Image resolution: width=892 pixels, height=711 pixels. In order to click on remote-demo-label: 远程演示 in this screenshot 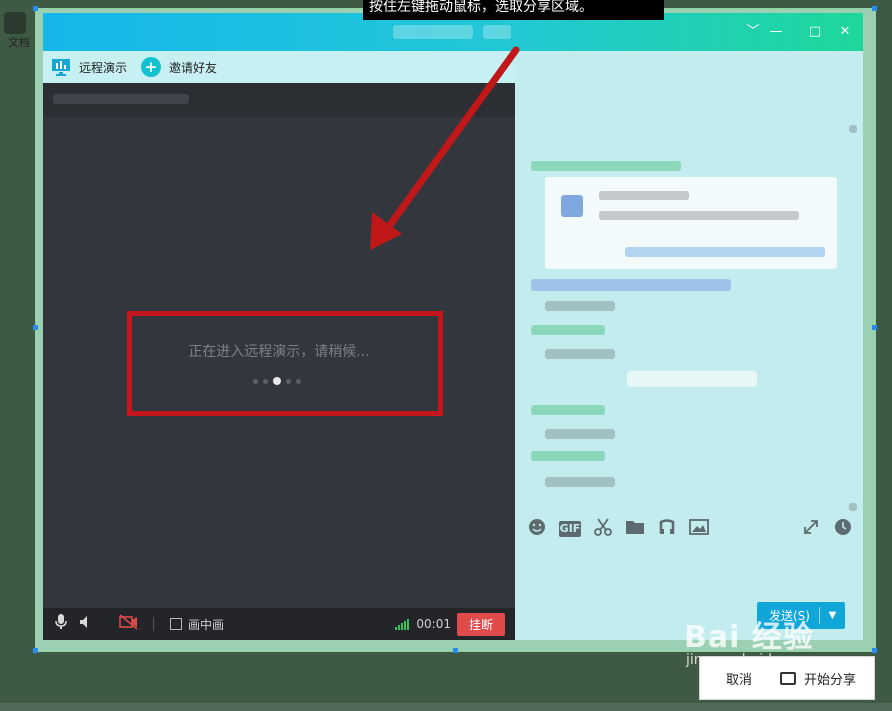, I will do `click(103, 67)`.